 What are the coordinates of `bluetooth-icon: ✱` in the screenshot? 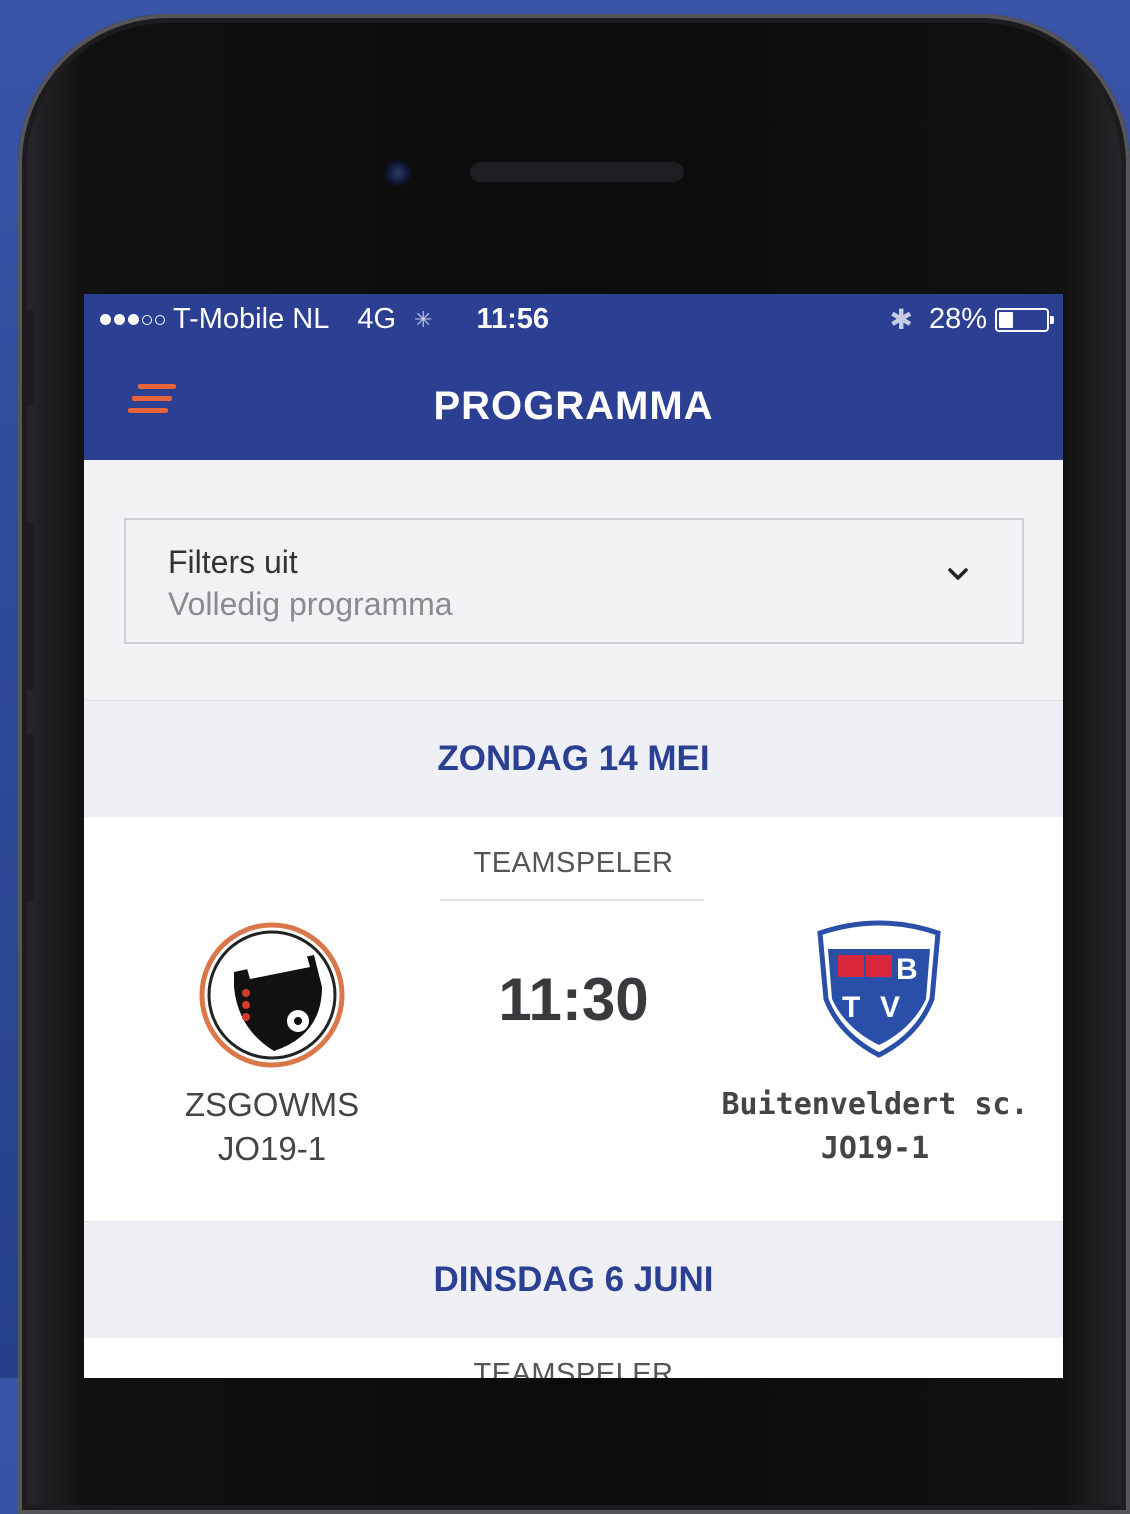 It's located at (901, 319).